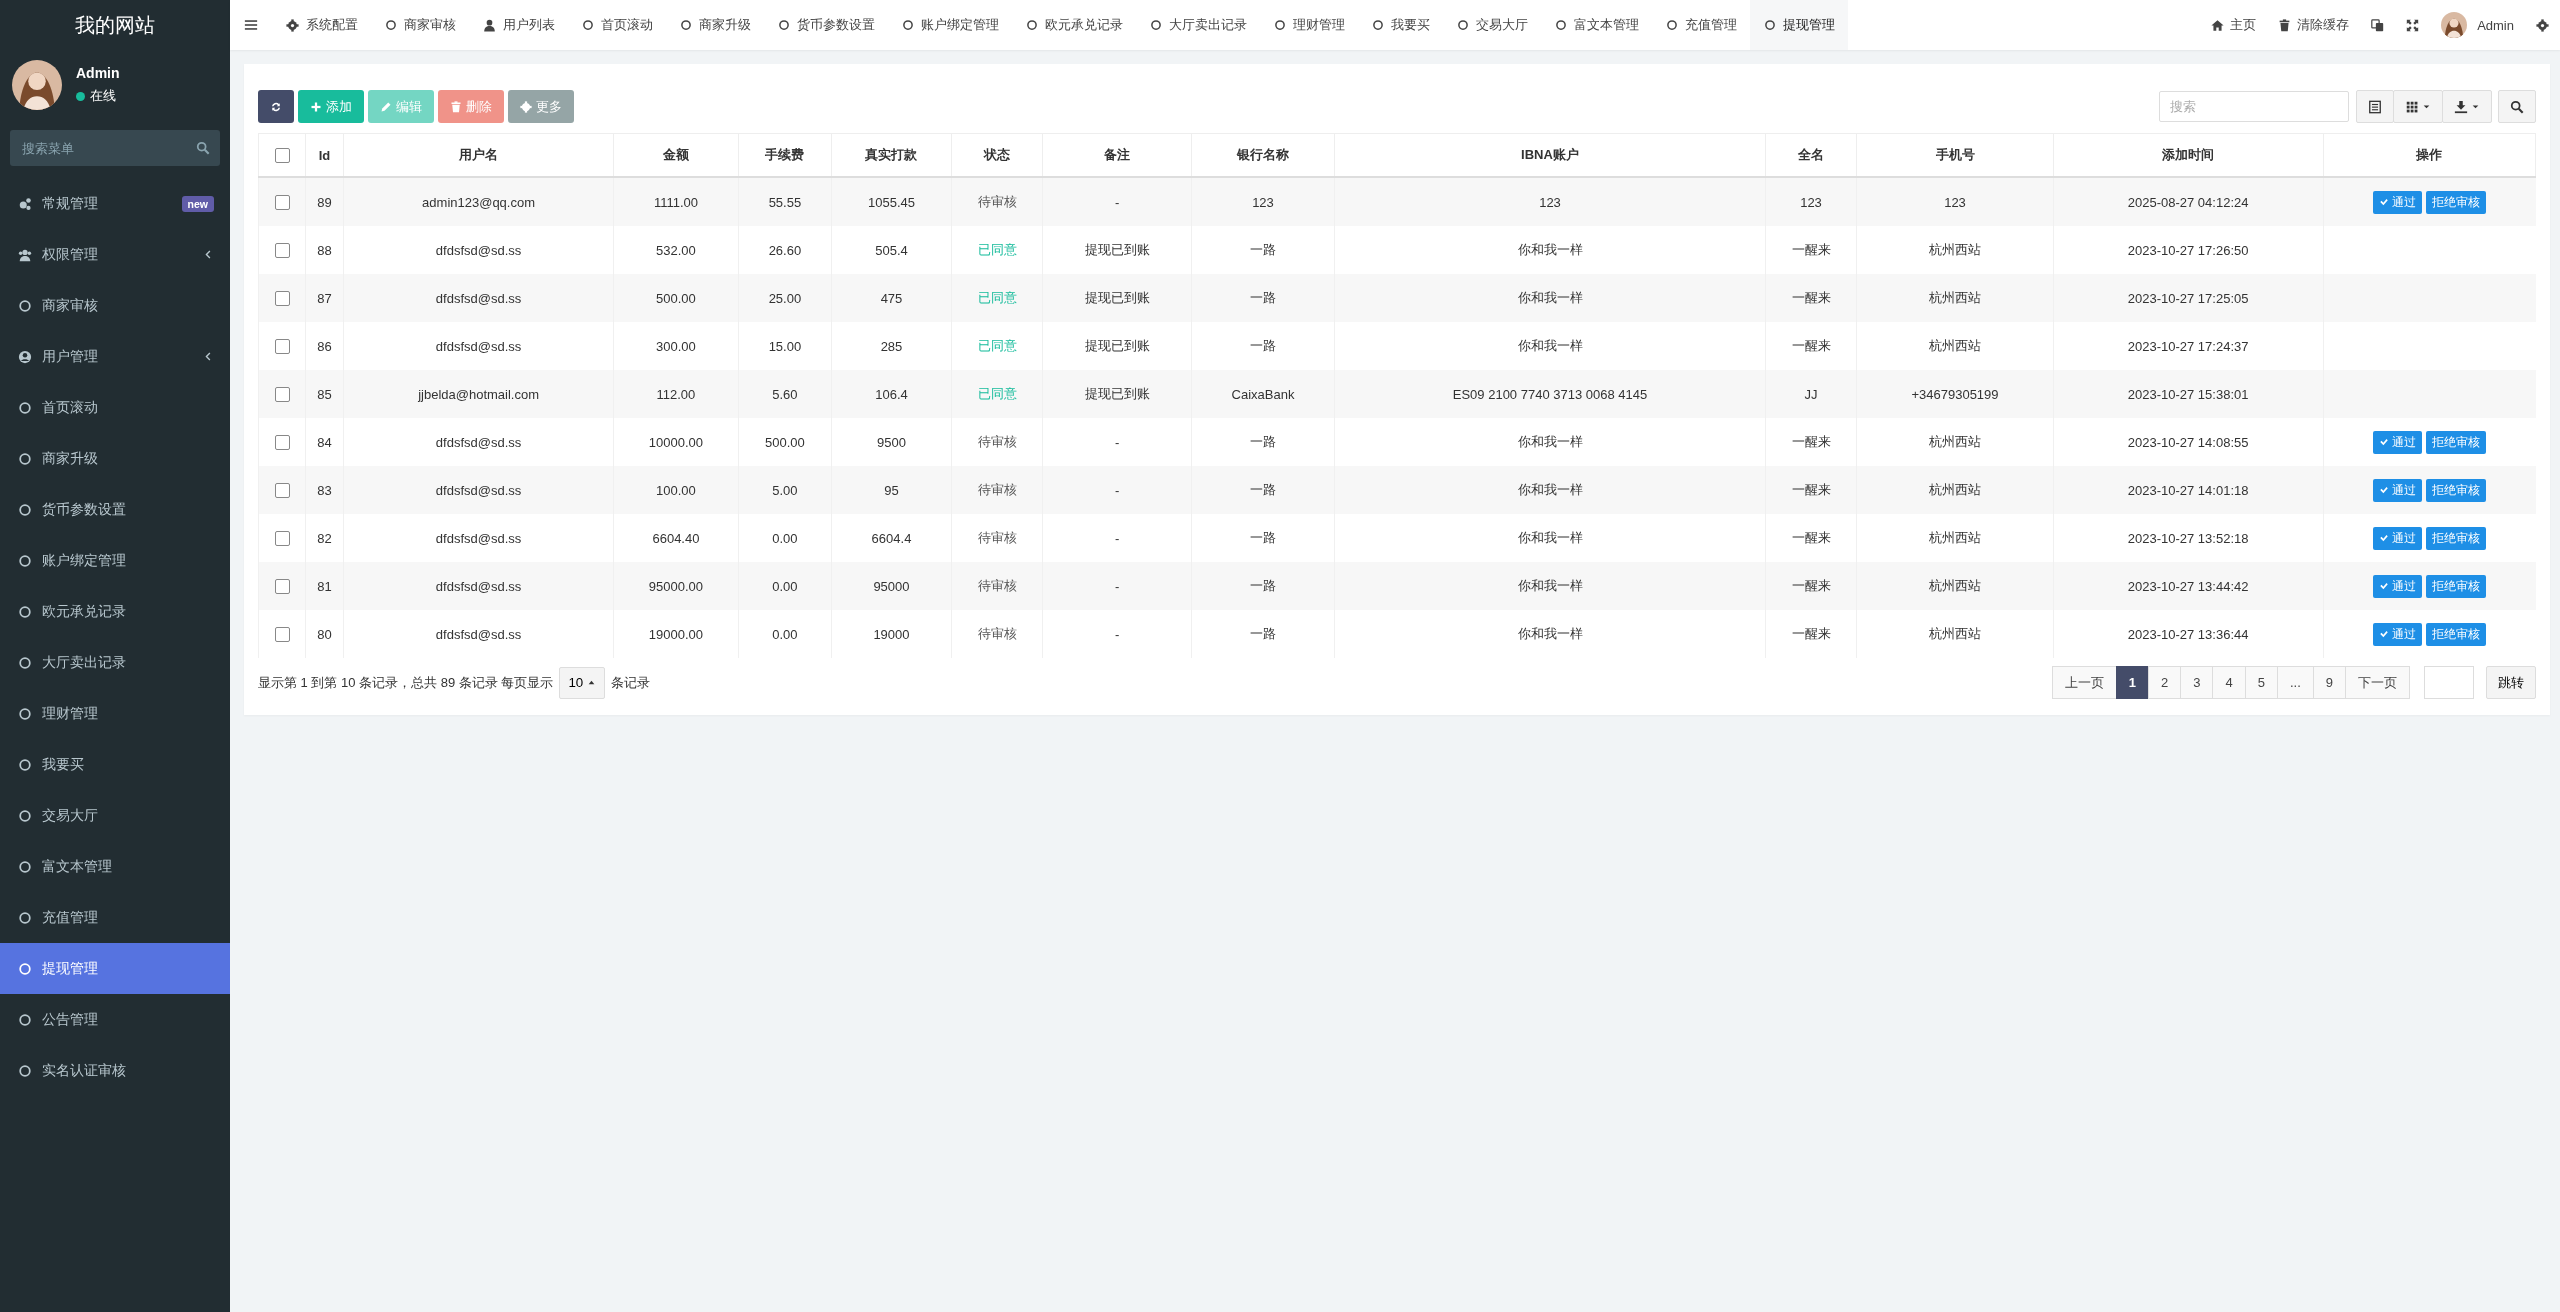 This screenshot has height=1312, width=2560. What do you see at coordinates (2314, 25) in the screenshot?
I see `clear-link: 清除缓存` at bounding box center [2314, 25].